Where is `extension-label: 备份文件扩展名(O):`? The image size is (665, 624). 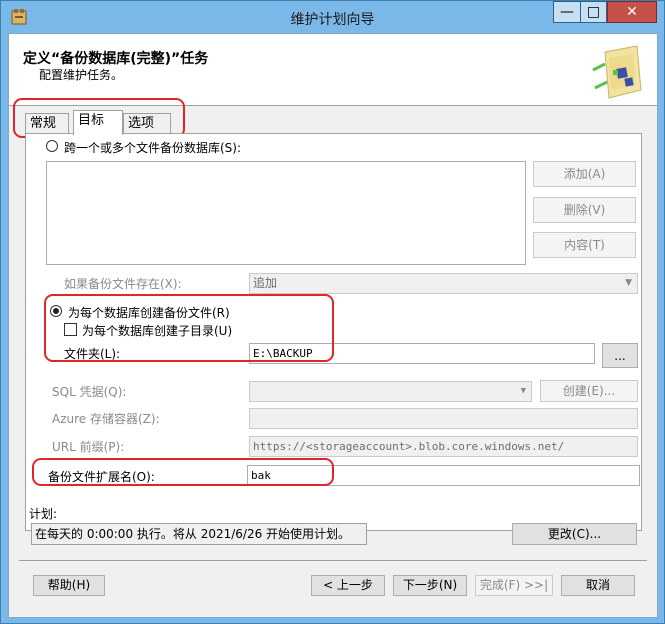
extension-label: 备份文件扩展名(O): is located at coordinates (101, 477).